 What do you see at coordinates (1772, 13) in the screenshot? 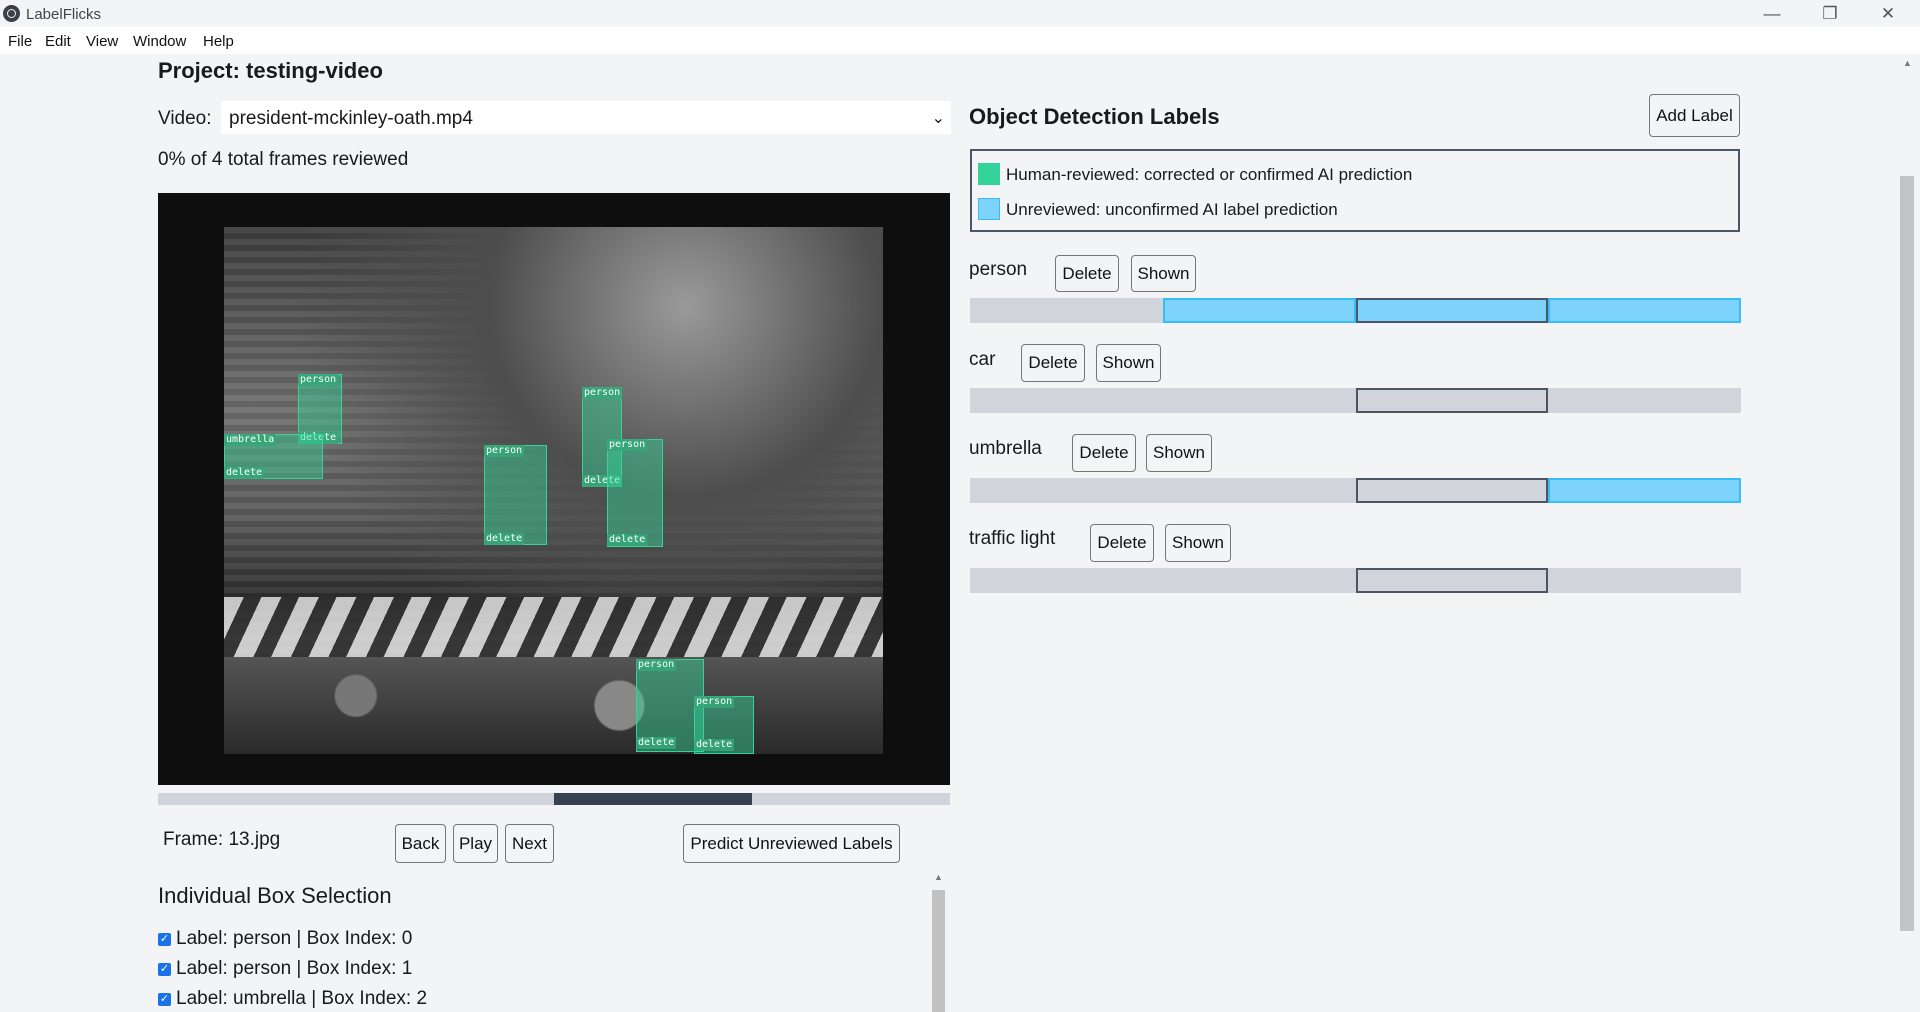
I see `minimize-button: —` at bounding box center [1772, 13].